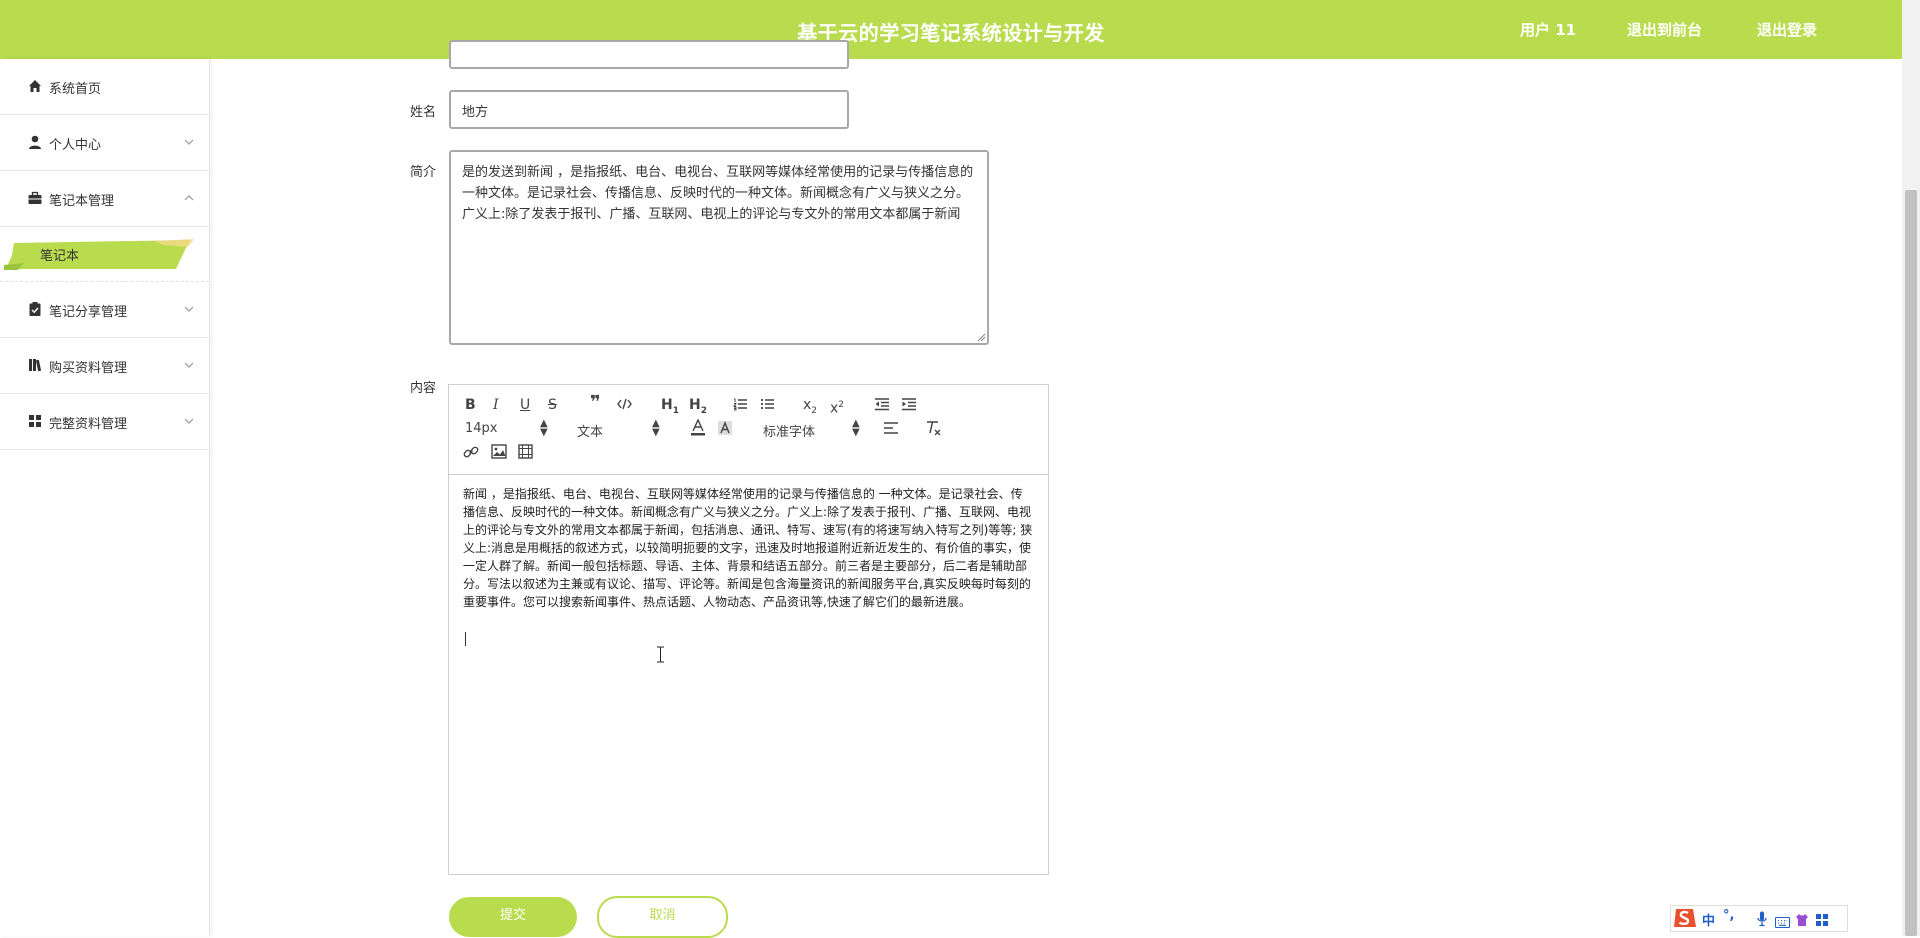 Image resolution: width=1920 pixels, height=938 pixels. What do you see at coordinates (662, 917) in the screenshot?
I see `cancel-button: 取消` at bounding box center [662, 917].